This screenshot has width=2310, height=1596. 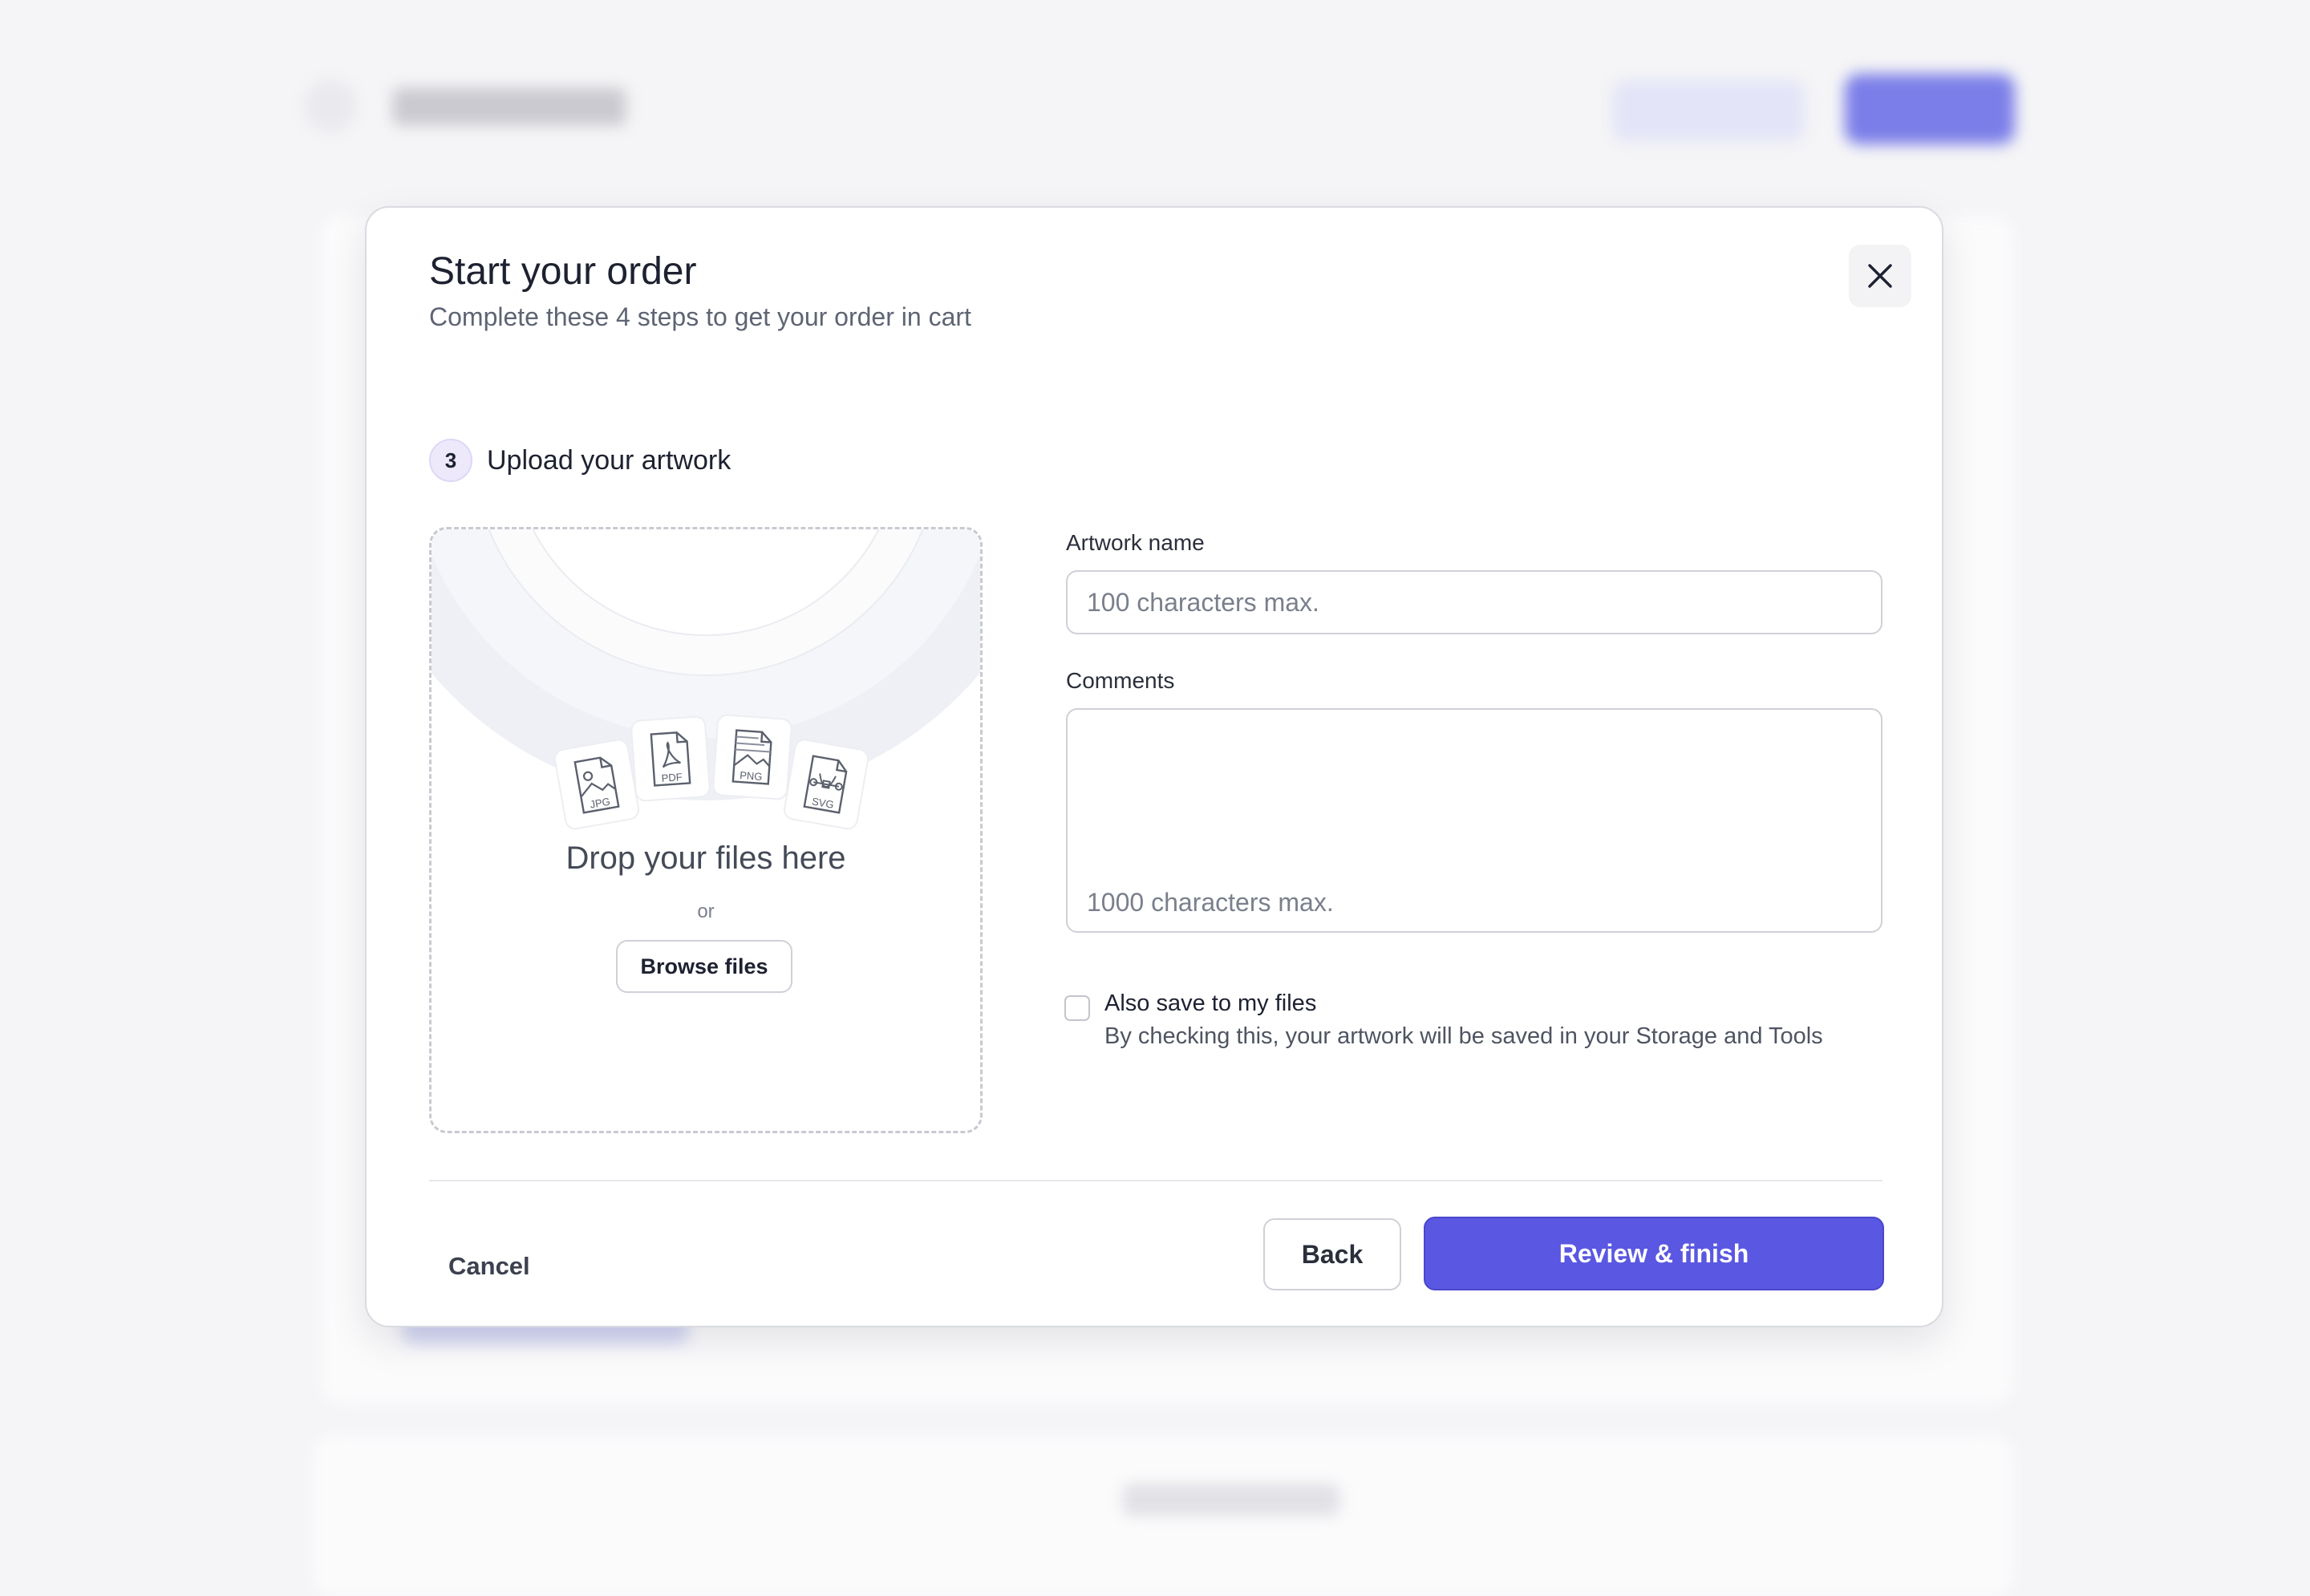 What do you see at coordinates (489, 1266) in the screenshot?
I see `cancel-button: Cancel` at bounding box center [489, 1266].